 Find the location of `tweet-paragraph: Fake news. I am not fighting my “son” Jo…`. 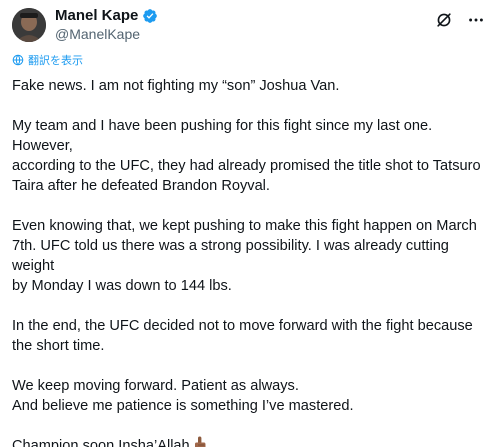

tweet-paragraph: Fake news. I am not fighting my “son” Jo… is located at coordinates (176, 86).